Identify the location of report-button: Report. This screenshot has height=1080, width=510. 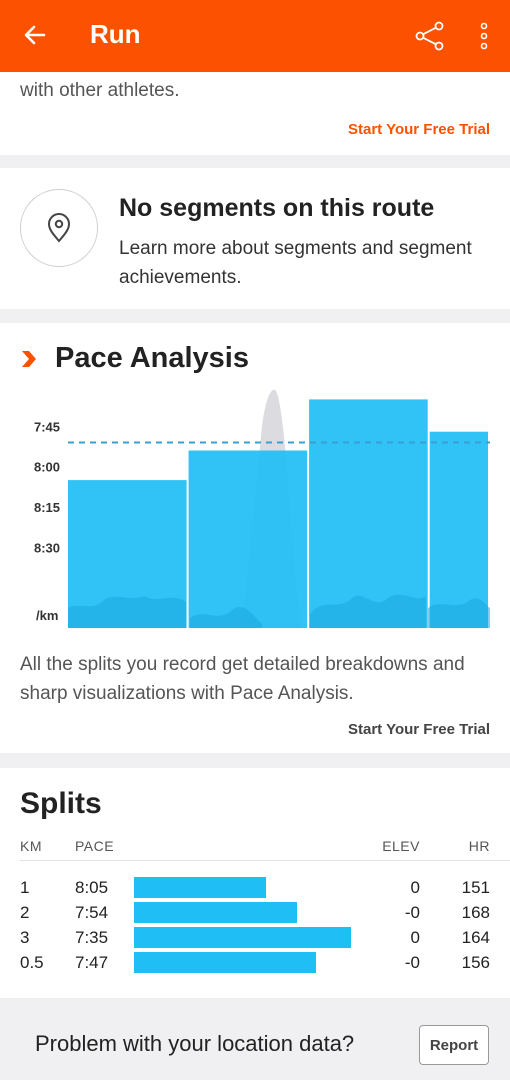
(454, 1045).